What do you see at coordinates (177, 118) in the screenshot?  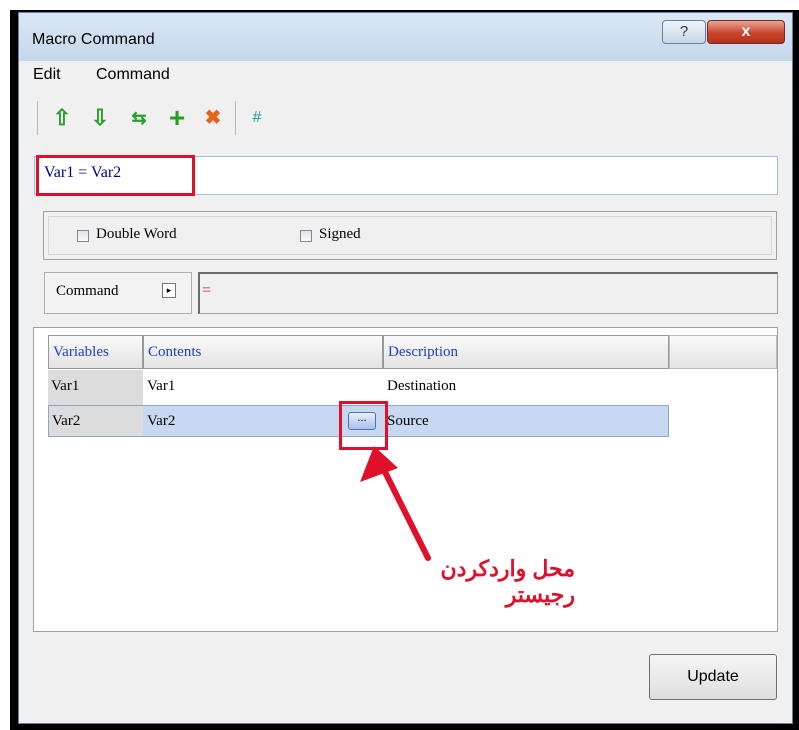 I see `add-icon: +` at bounding box center [177, 118].